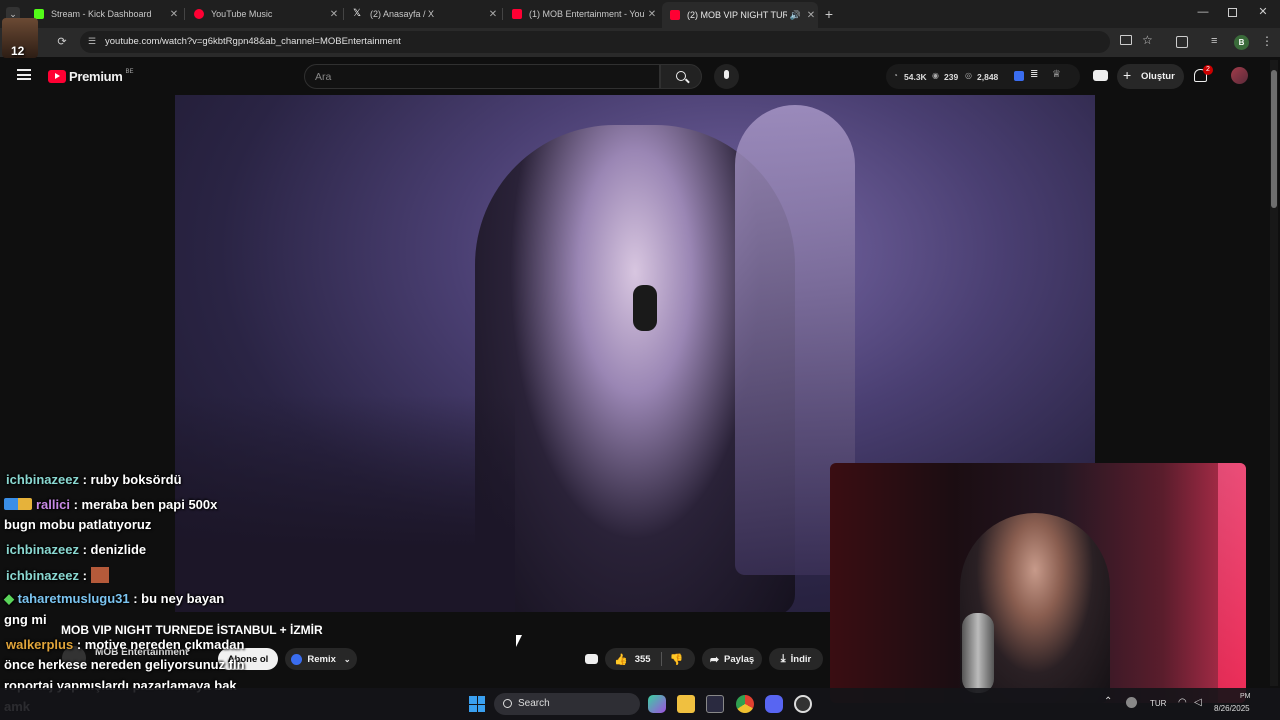 The image size is (1280, 720). Describe the element at coordinates (895, 75) in the screenshot. I see `views-icon: ◔` at that location.